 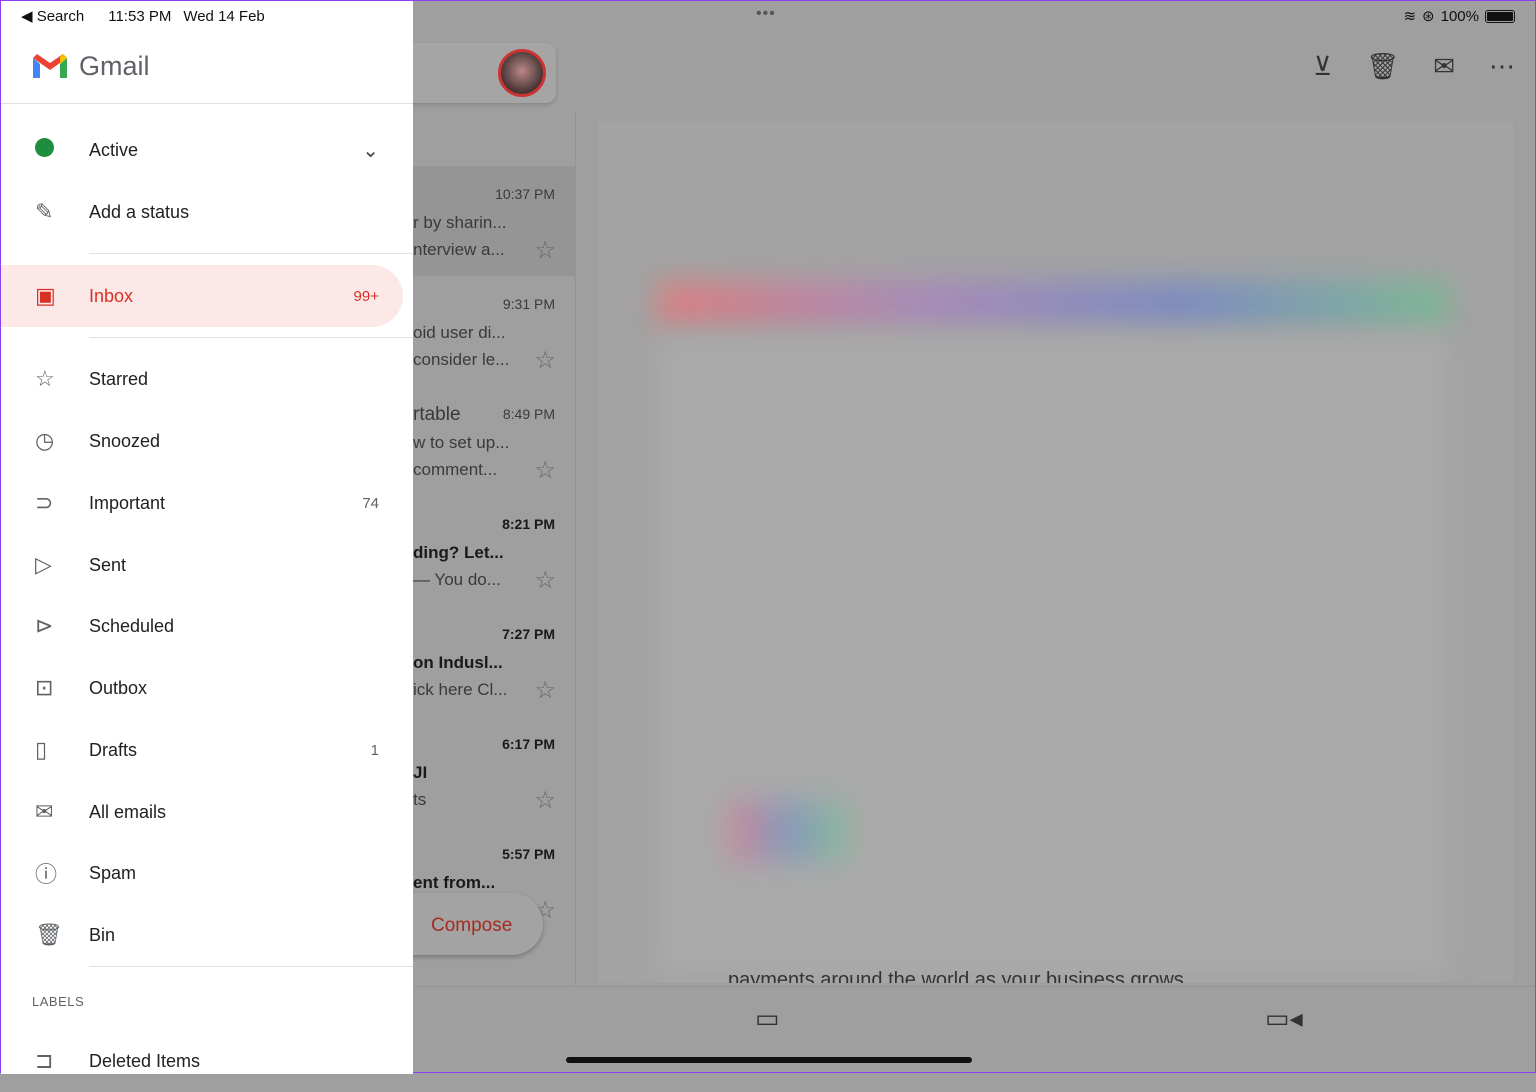 What do you see at coordinates (1502, 66) in the screenshot?
I see `more-icon: ⋯` at bounding box center [1502, 66].